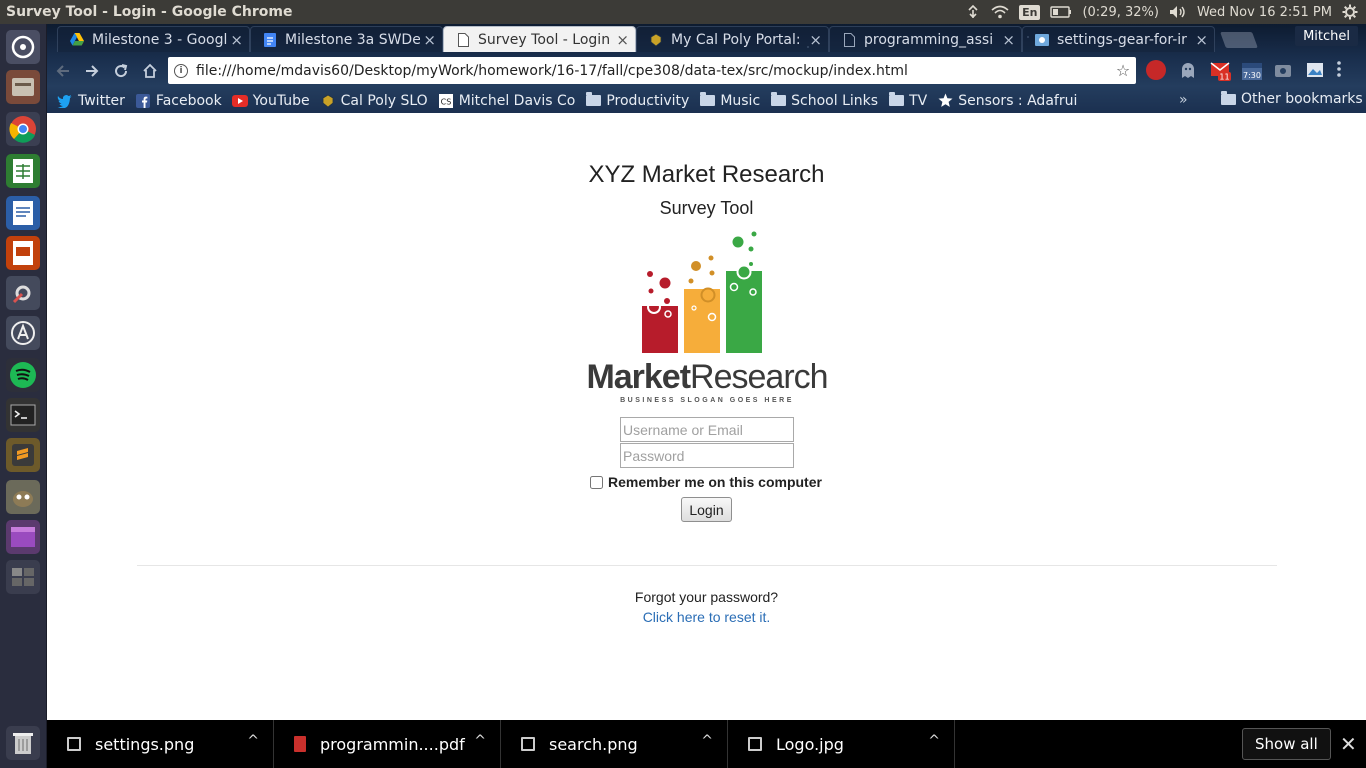  I want to click on reload-button, so click(121, 71).